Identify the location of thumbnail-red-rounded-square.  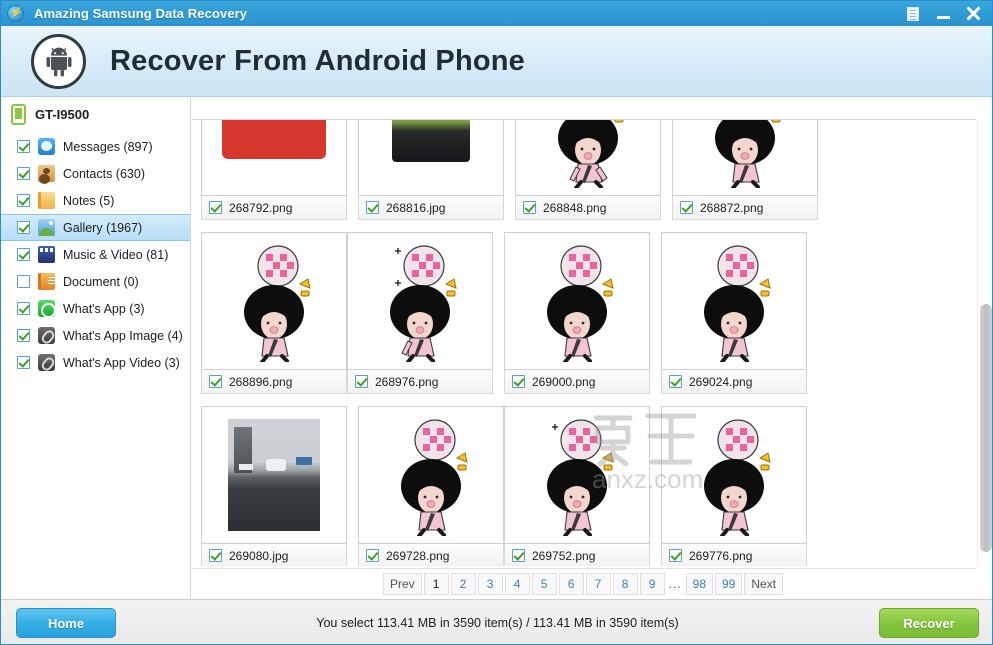
(274, 158).